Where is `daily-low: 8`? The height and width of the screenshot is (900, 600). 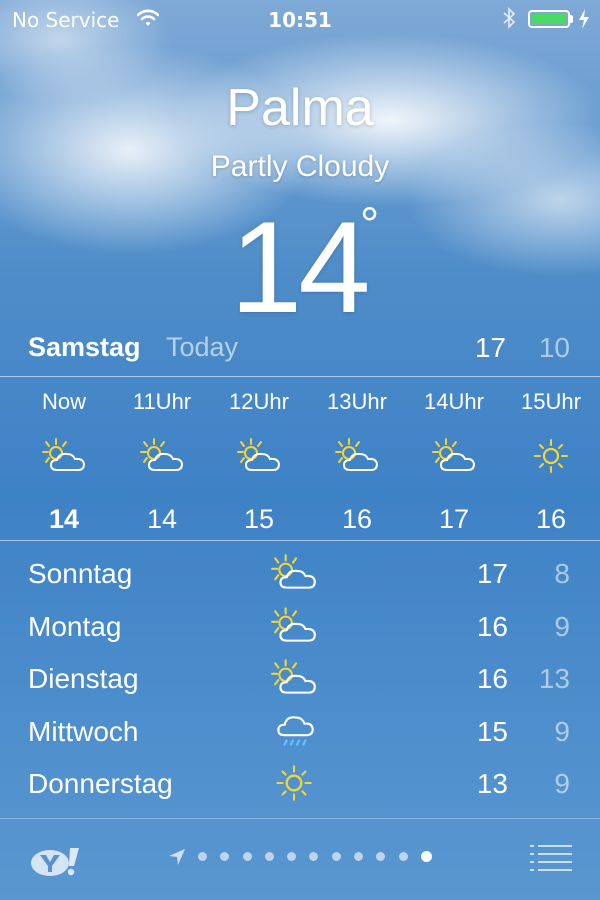 daily-low: 8 is located at coordinates (562, 573).